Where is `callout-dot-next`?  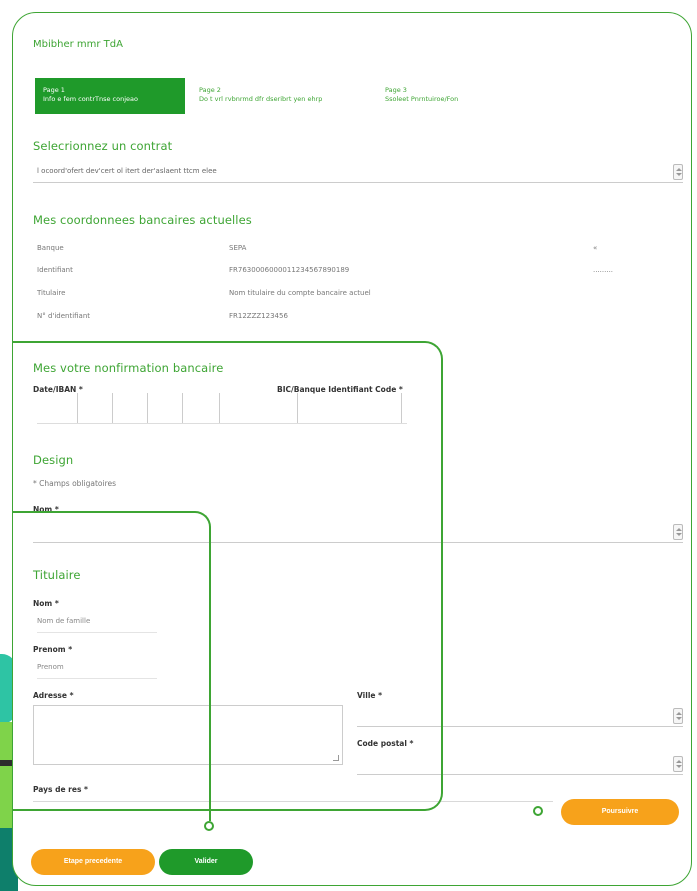 callout-dot-next is located at coordinates (538, 811).